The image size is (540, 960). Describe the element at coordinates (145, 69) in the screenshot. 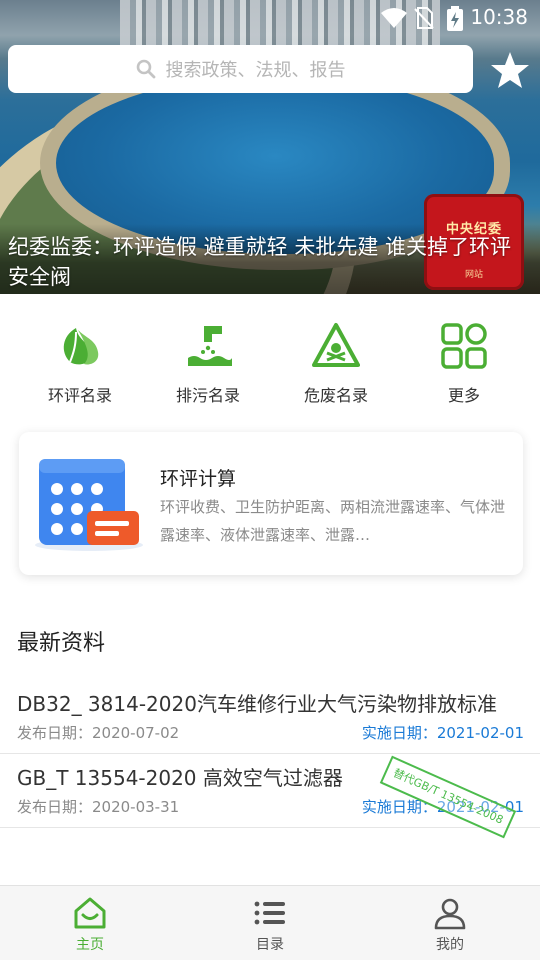

I see `search-icon` at that location.